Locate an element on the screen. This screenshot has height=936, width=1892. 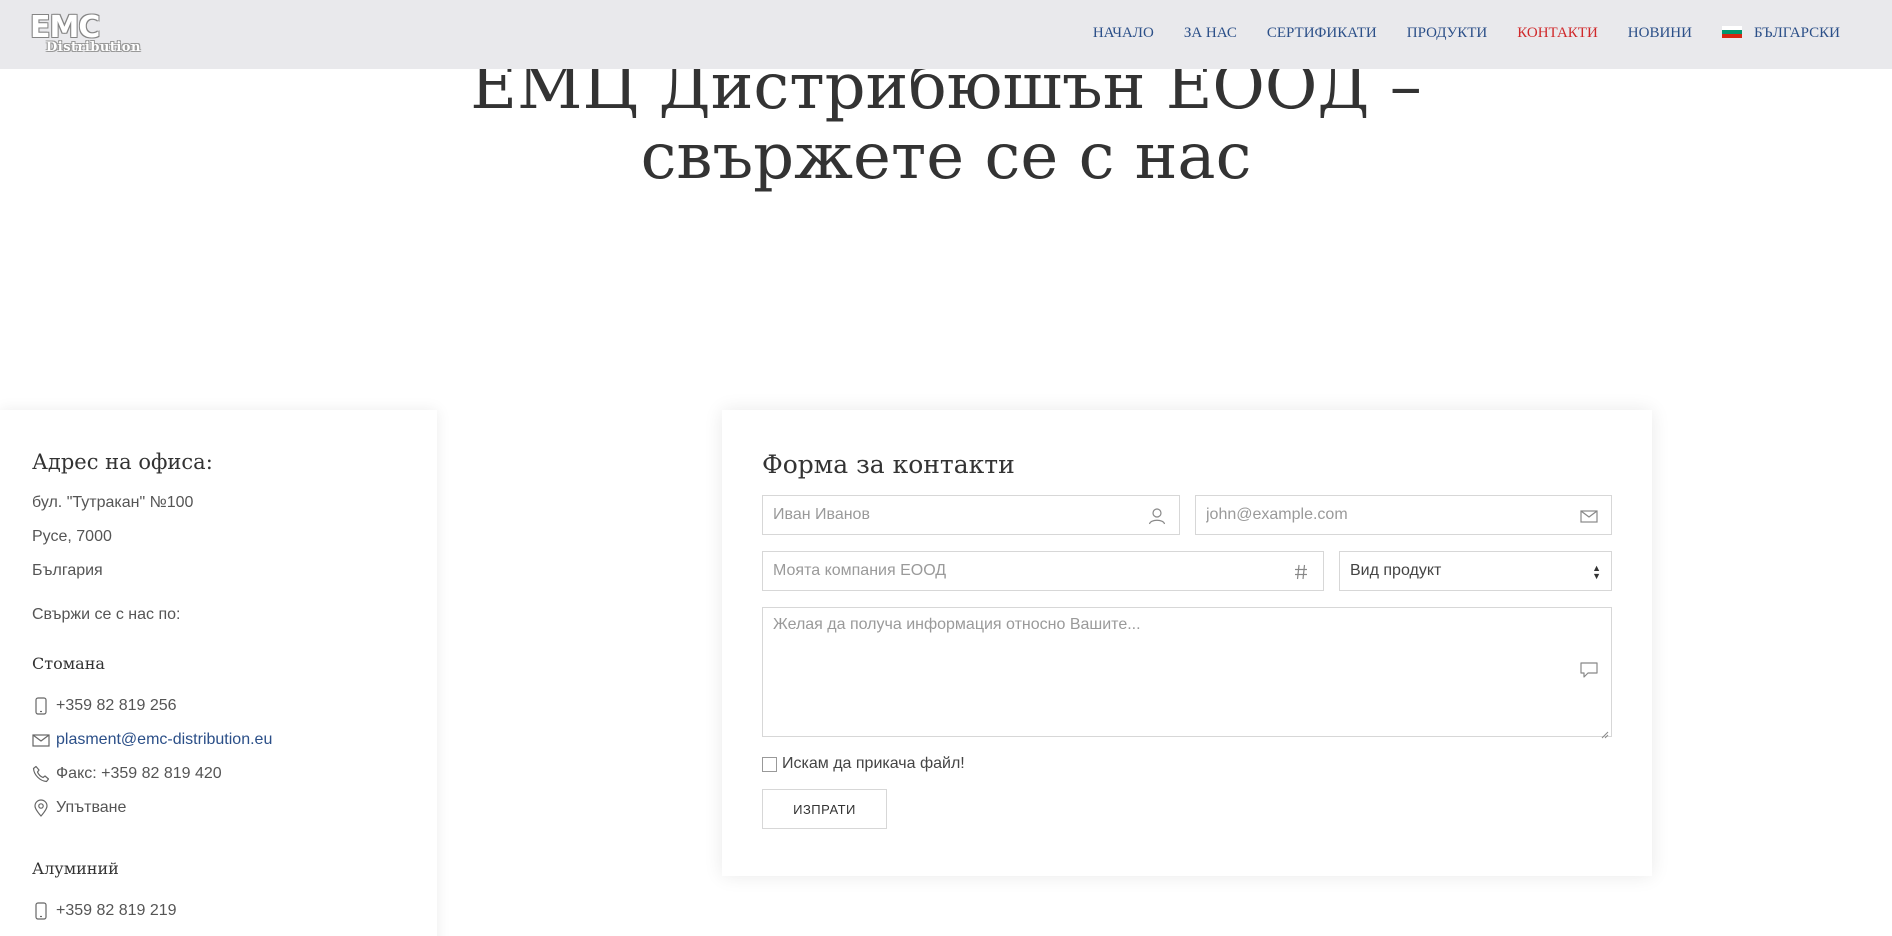
page-title-line2: свържете се с нас is located at coordinates (946, 157).